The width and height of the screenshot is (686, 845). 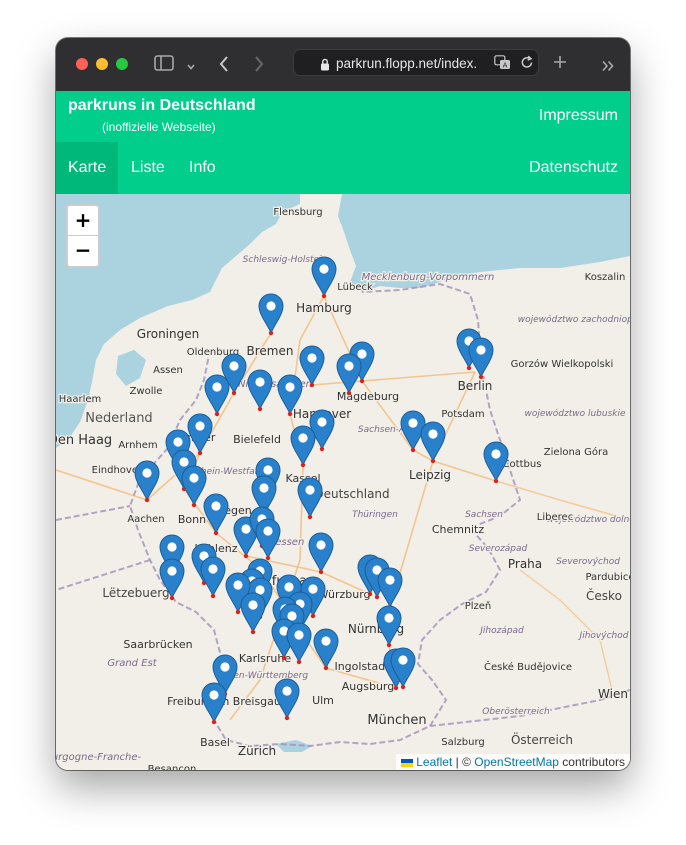 What do you see at coordinates (574, 319) in the screenshot?
I see `map-label-zachodniopomorskie: województwo zachodniopomorskie` at bounding box center [574, 319].